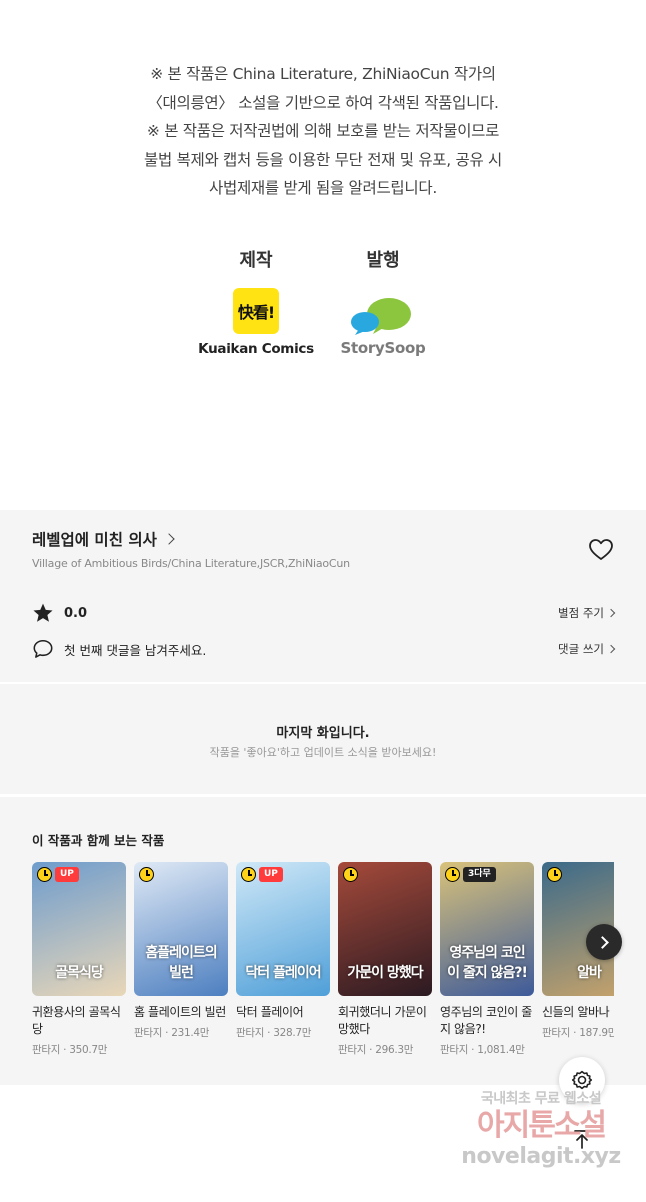 Image resolution: width=646 pixels, height=1202 pixels. What do you see at coordinates (576, 1012) in the screenshot?
I see `card-title: 신들의 알바나` at bounding box center [576, 1012].